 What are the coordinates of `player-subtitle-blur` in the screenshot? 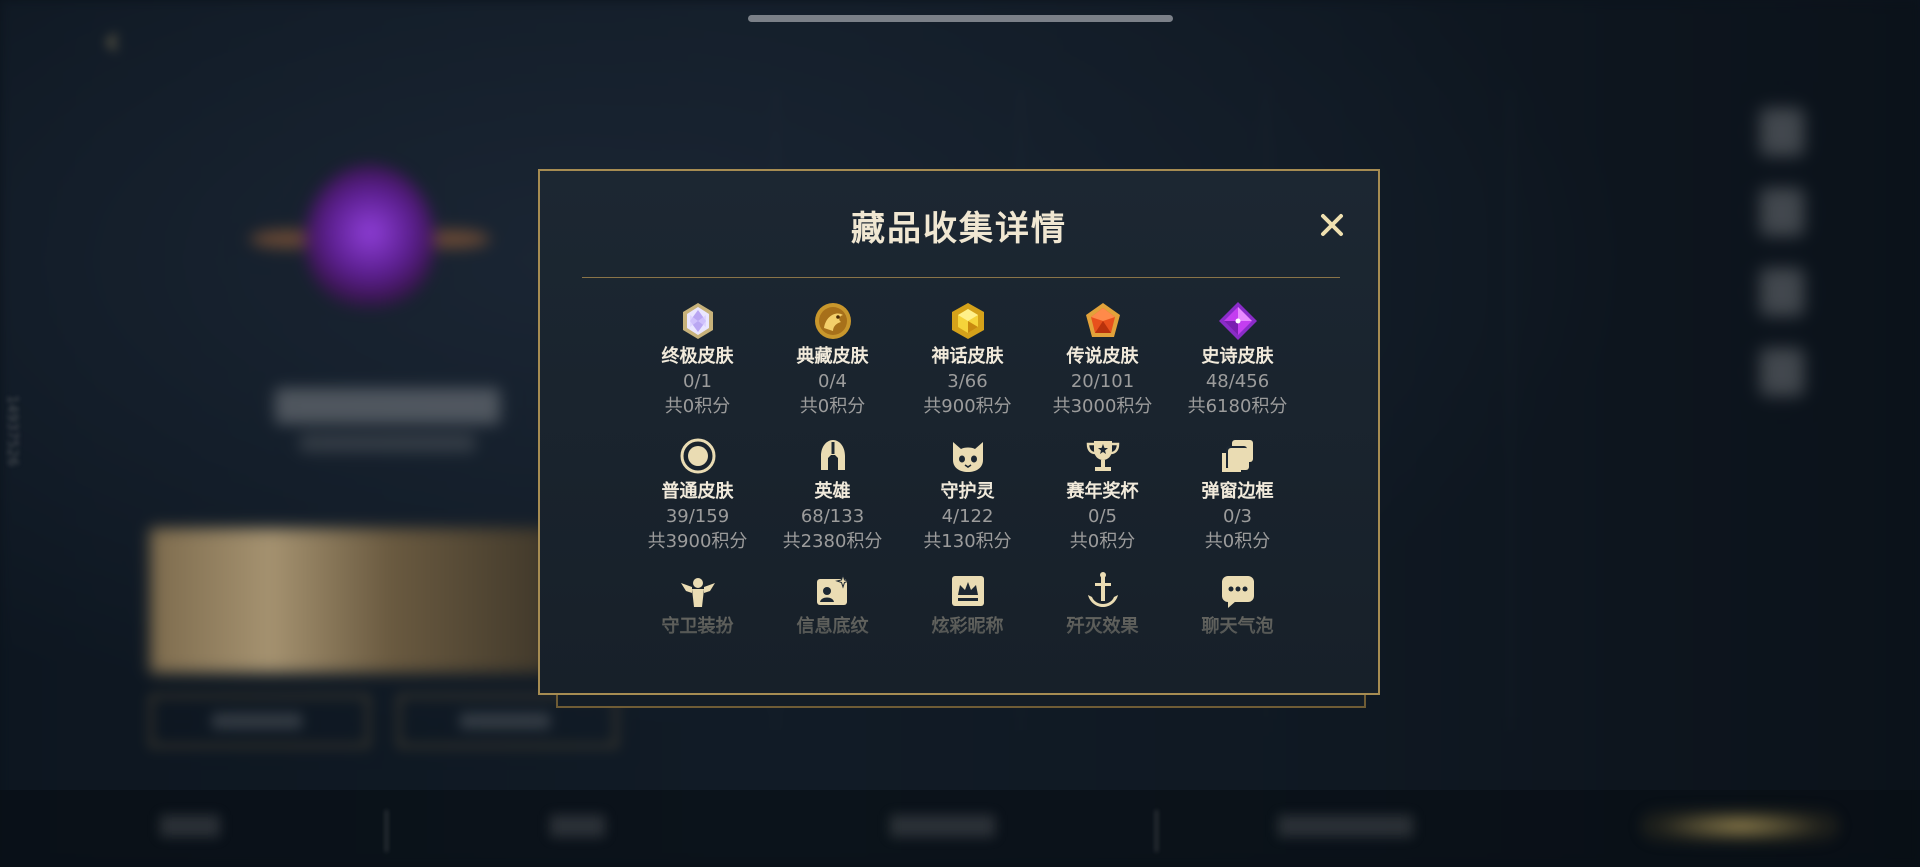 It's located at (387, 443).